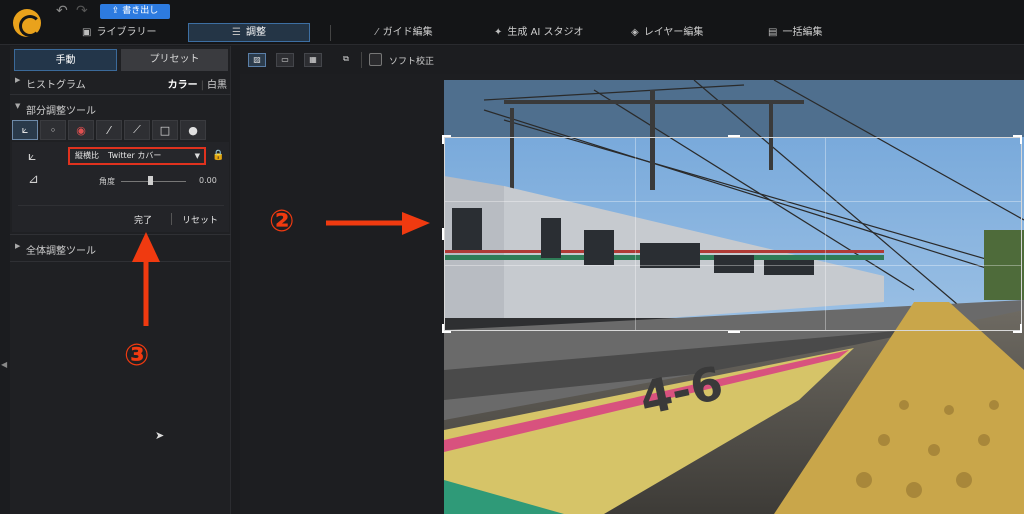 This screenshot has height=514, width=1024. Describe the element at coordinates (255, 32) in the screenshot. I see `nav-adjust-label: 調整` at that location.